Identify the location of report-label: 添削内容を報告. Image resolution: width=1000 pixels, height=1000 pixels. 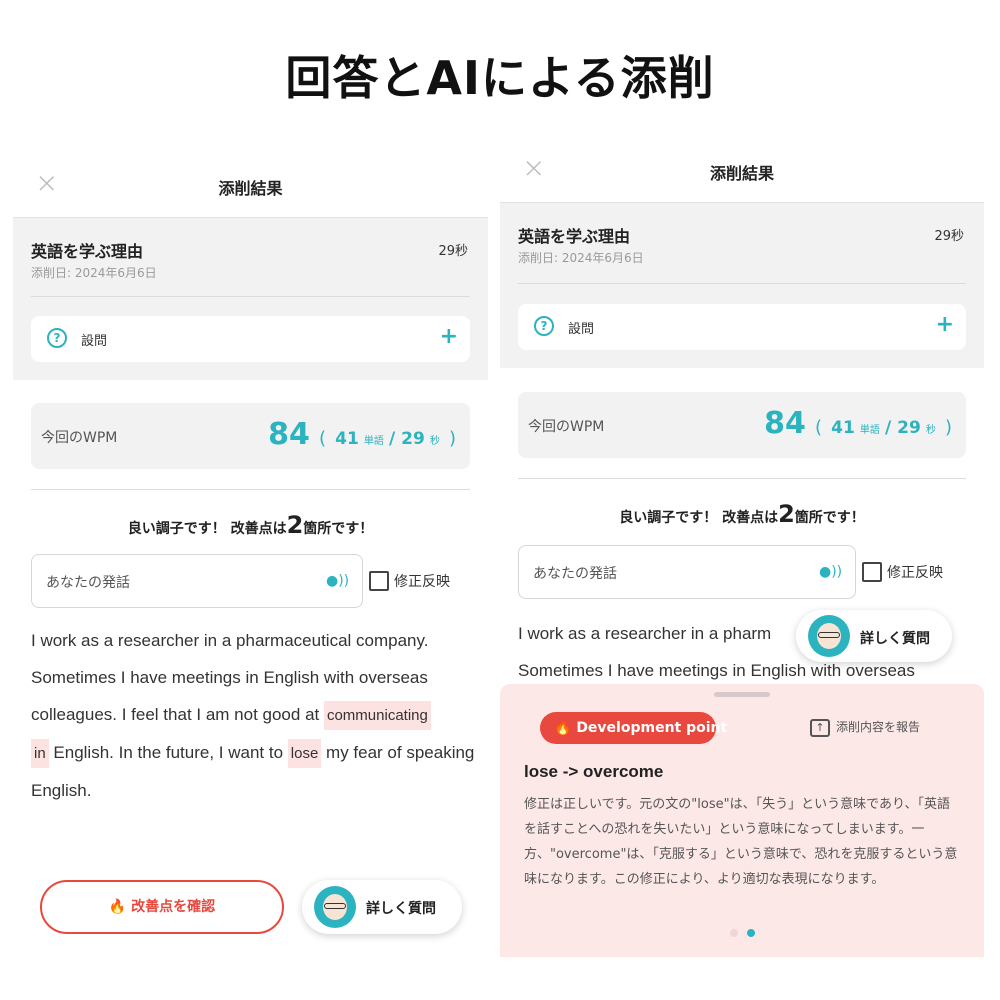
(878, 727).